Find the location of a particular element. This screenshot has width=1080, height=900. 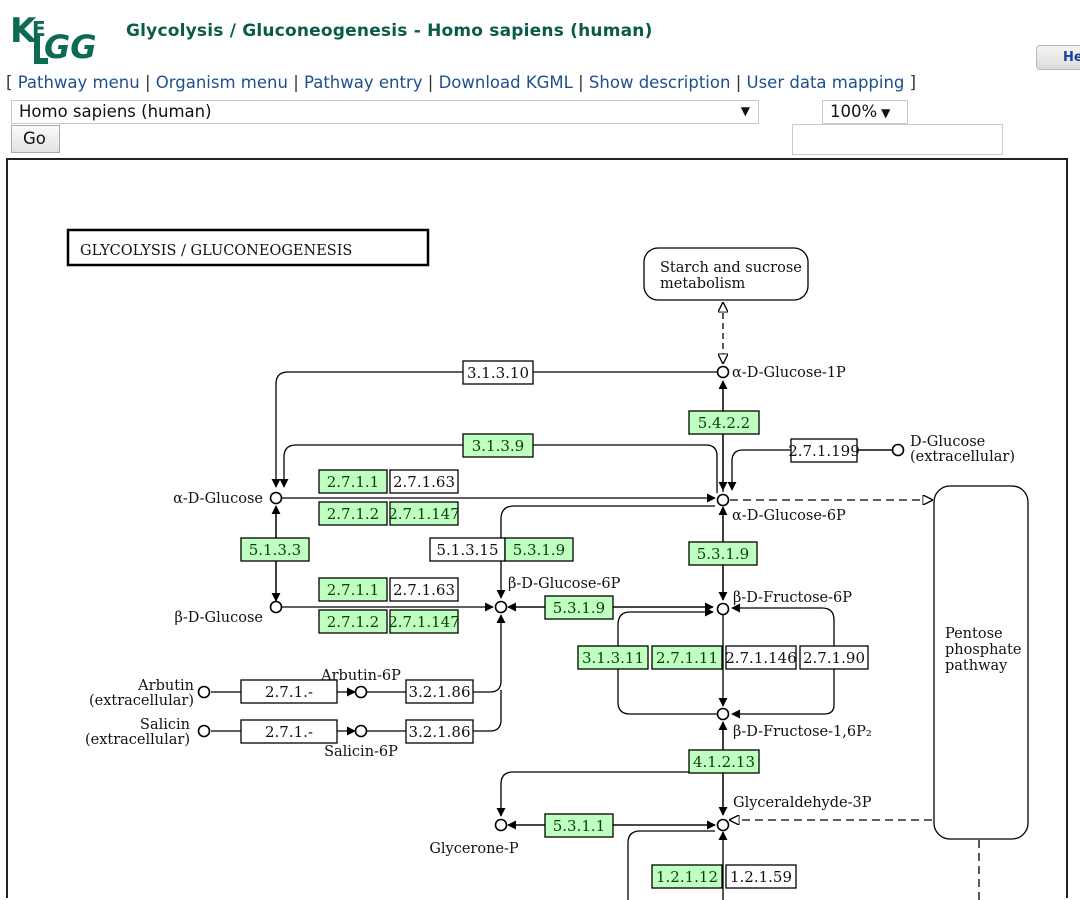

enzyme-box-3-1-3-11: 3.1.3.11 is located at coordinates (613, 657).